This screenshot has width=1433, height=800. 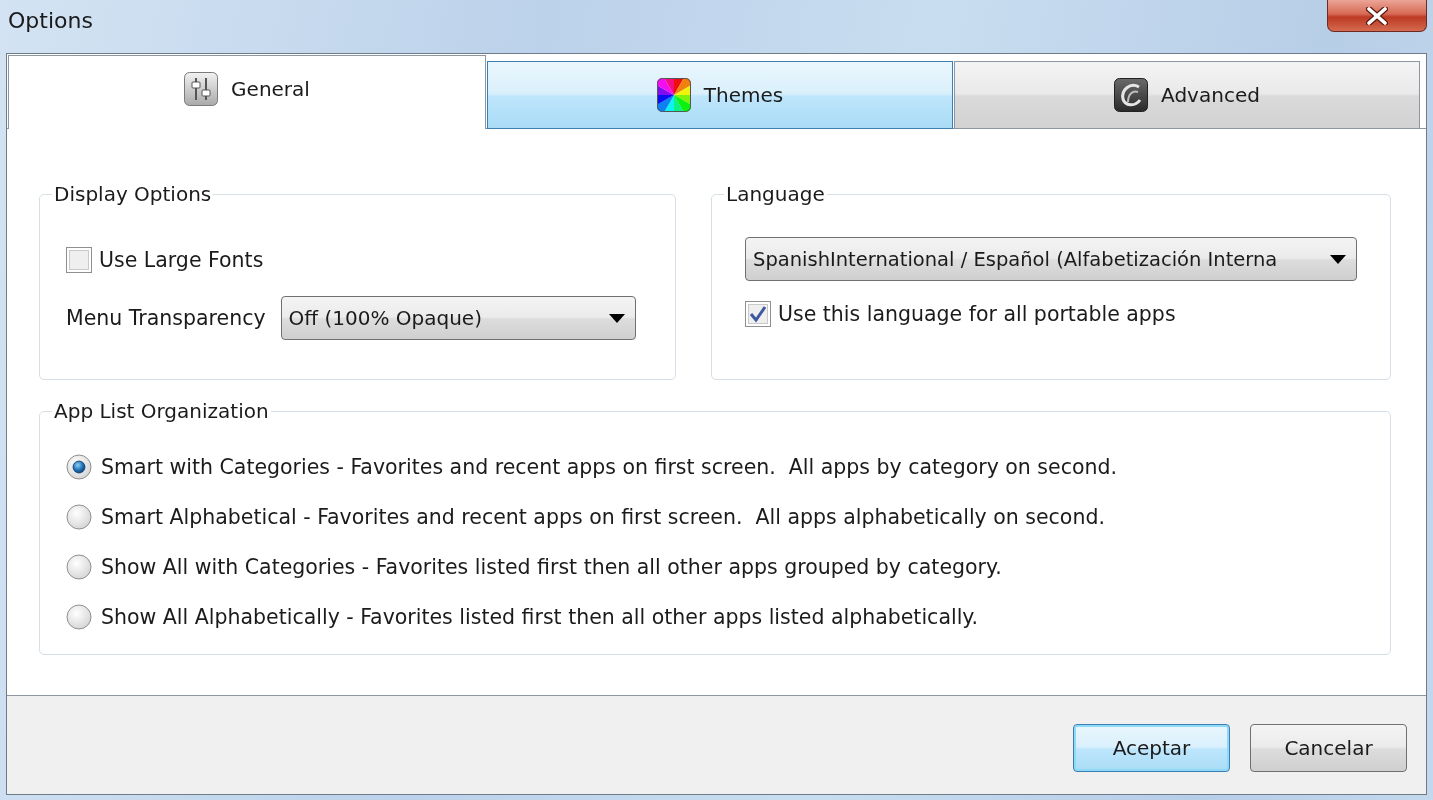 I want to click on dialog-button: Aceptar, so click(x=1151, y=748).